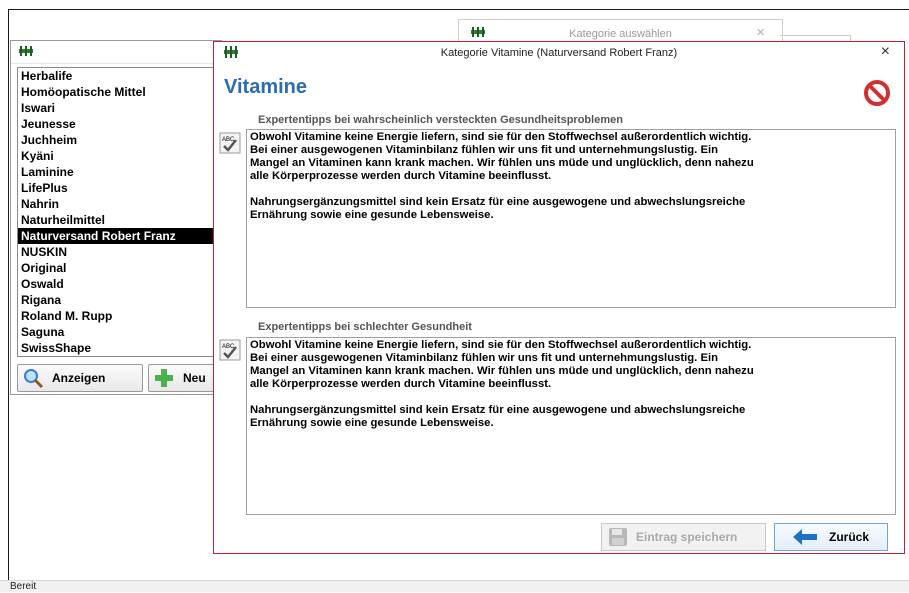 This screenshot has height=593, width=909. What do you see at coordinates (365, 327) in the screenshot?
I see `section2-label: Expertentipps bei schlechter Gesundheit` at bounding box center [365, 327].